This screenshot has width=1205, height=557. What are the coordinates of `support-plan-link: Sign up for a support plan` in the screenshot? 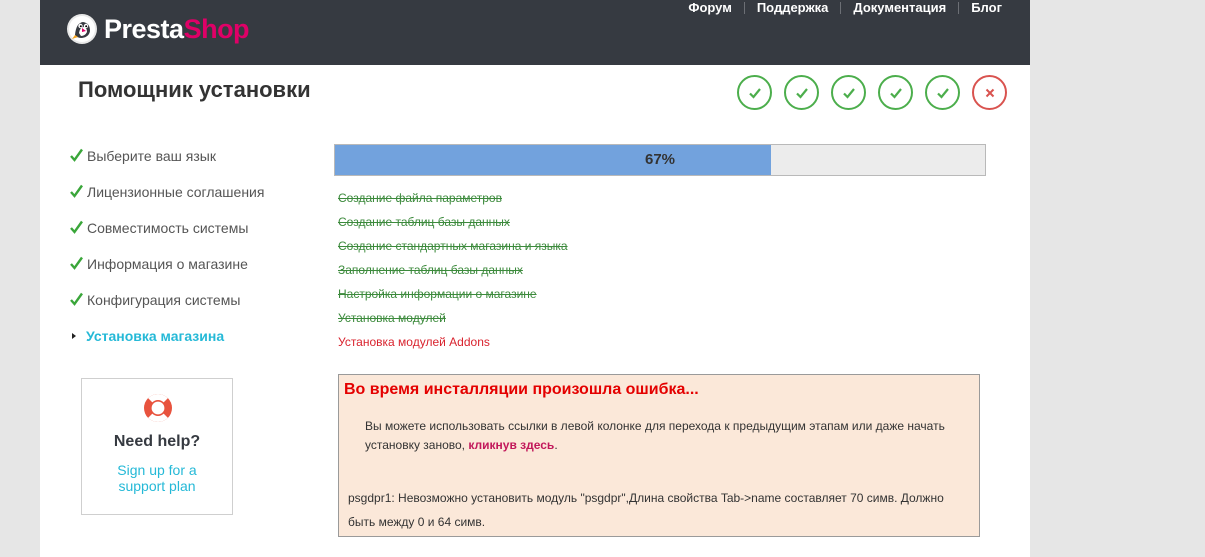 It's located at (157, 478).